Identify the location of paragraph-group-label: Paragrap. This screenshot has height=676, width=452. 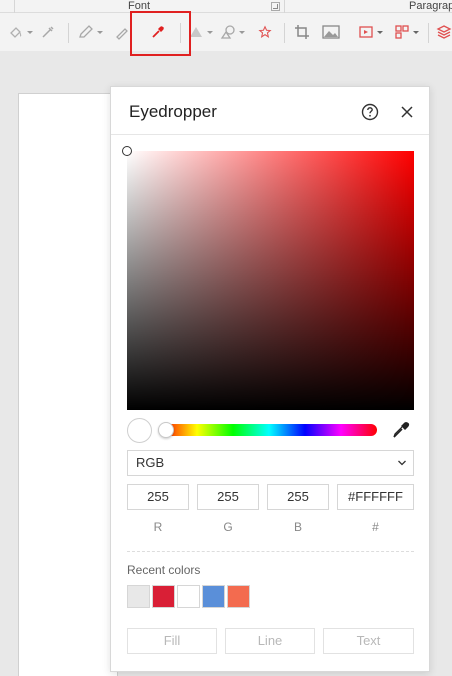
(430, 6).